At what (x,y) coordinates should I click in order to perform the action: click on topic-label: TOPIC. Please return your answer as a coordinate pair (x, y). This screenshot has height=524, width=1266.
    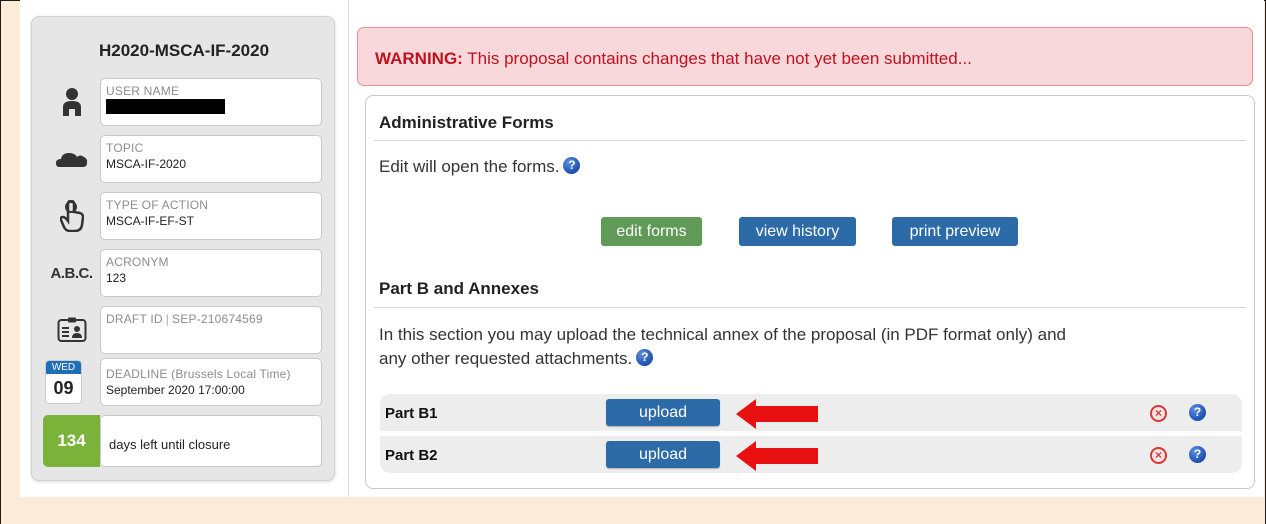
    Looking at the image, I should click on (125, 148).